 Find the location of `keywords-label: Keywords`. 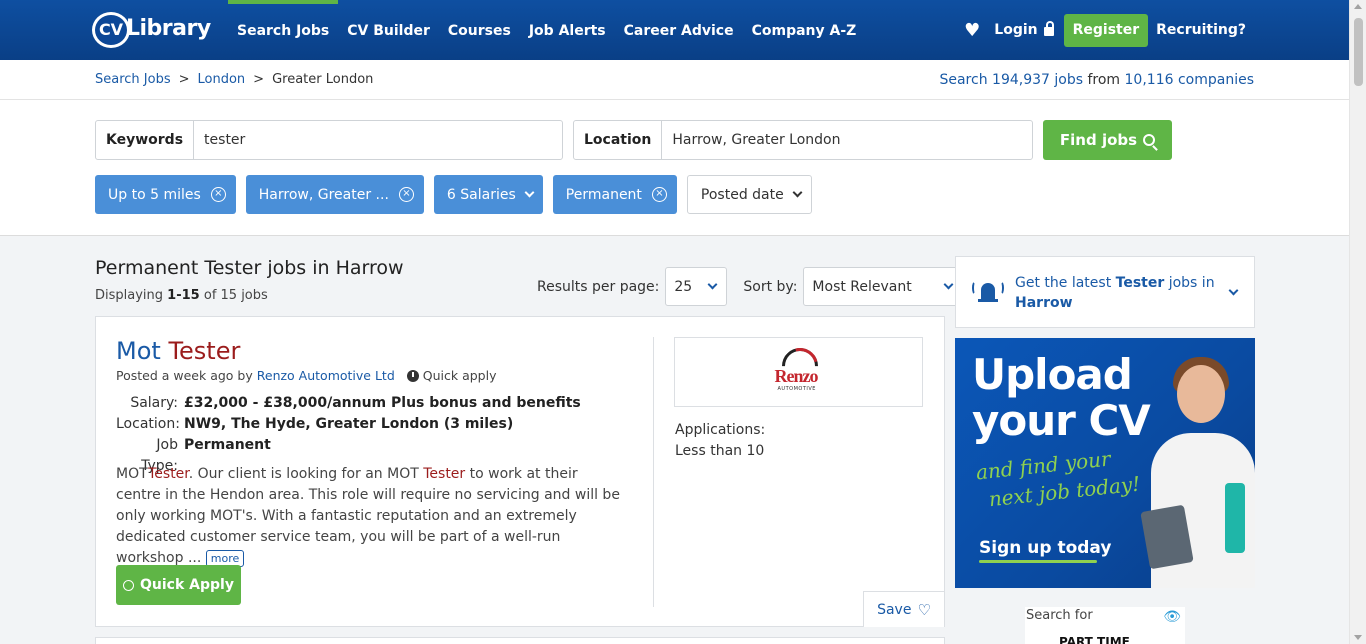

keywords-label: Keywords is located at coordinates (145, 140).